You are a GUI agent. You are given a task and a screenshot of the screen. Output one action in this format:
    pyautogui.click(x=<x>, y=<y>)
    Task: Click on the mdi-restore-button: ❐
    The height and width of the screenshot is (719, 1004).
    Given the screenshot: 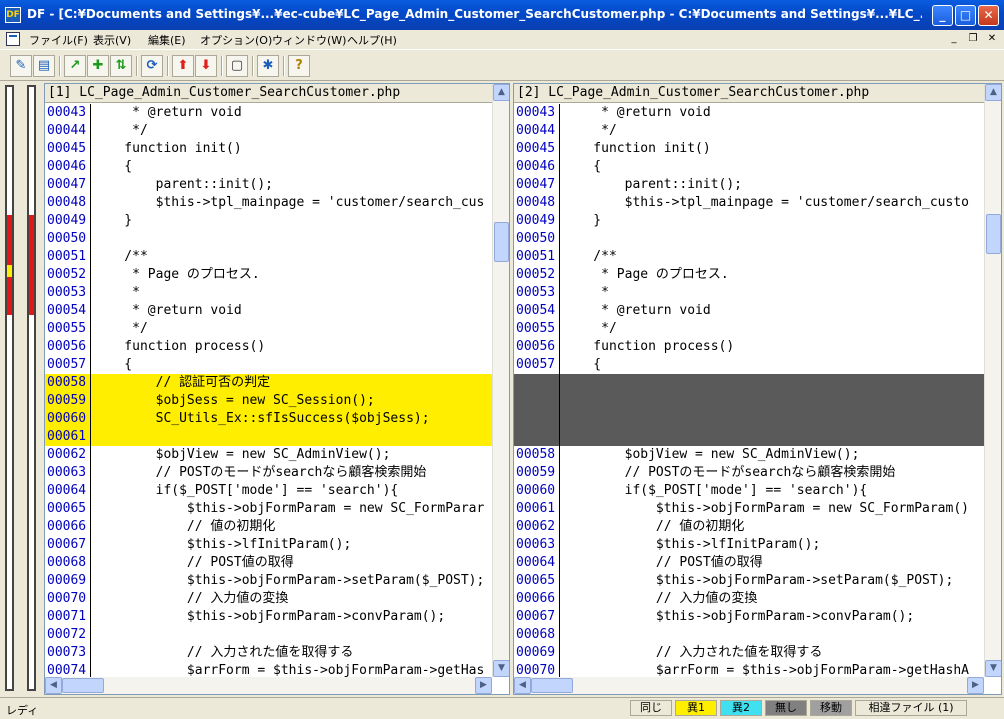 What is the action you would take?
    pyautogui.click(x=973, y=39)
    